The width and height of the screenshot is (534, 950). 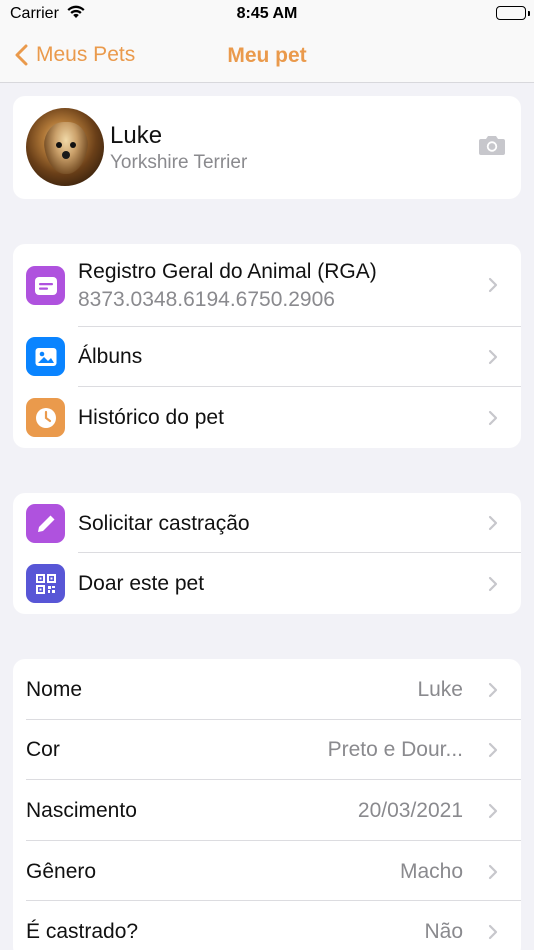 I want to click on status-time: 8:45 AM, so click(x=267, y=13).